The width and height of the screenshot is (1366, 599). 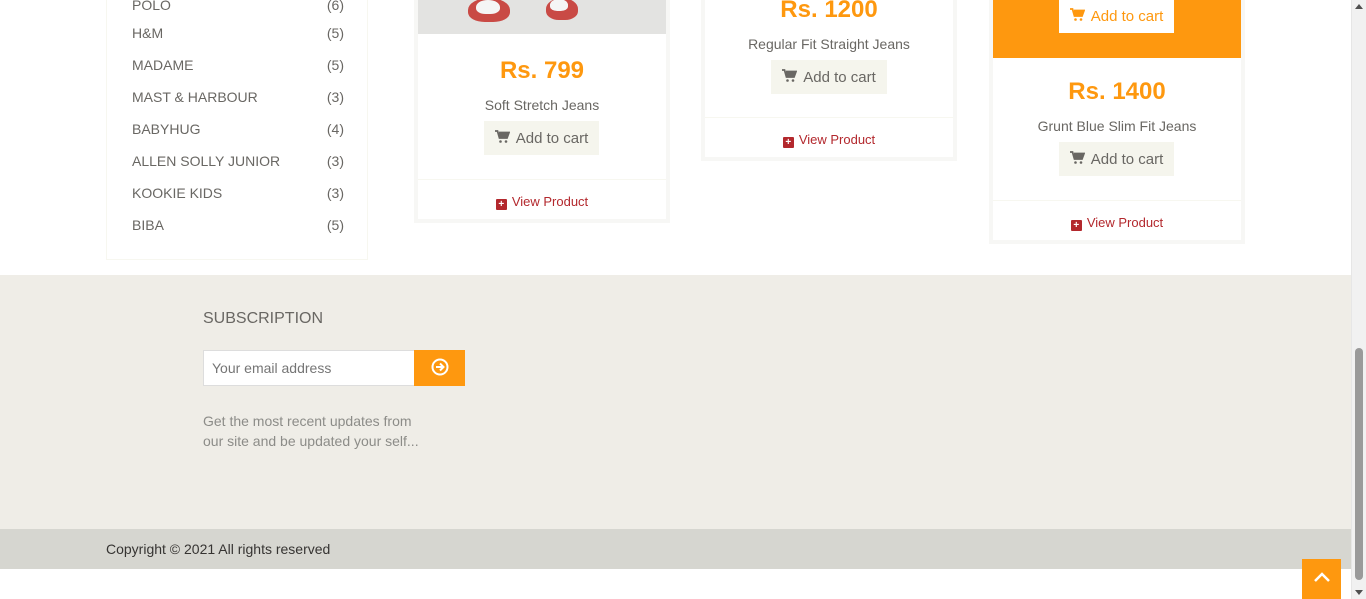 What do you see at coordinates (335, 129) in the screenshot?
I see `brand-count: (4)` at bounding box center [335, 129].